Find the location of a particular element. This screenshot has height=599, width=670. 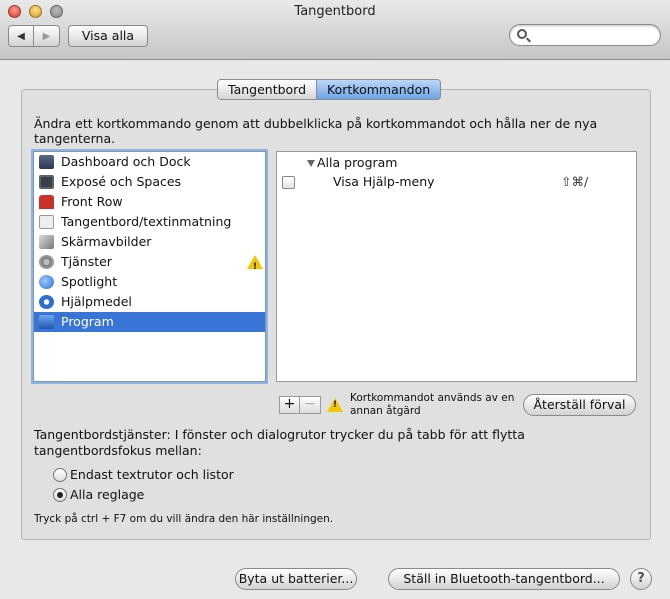

category-screenshots: Skärmavbilder is located at coordinates (149, 242).